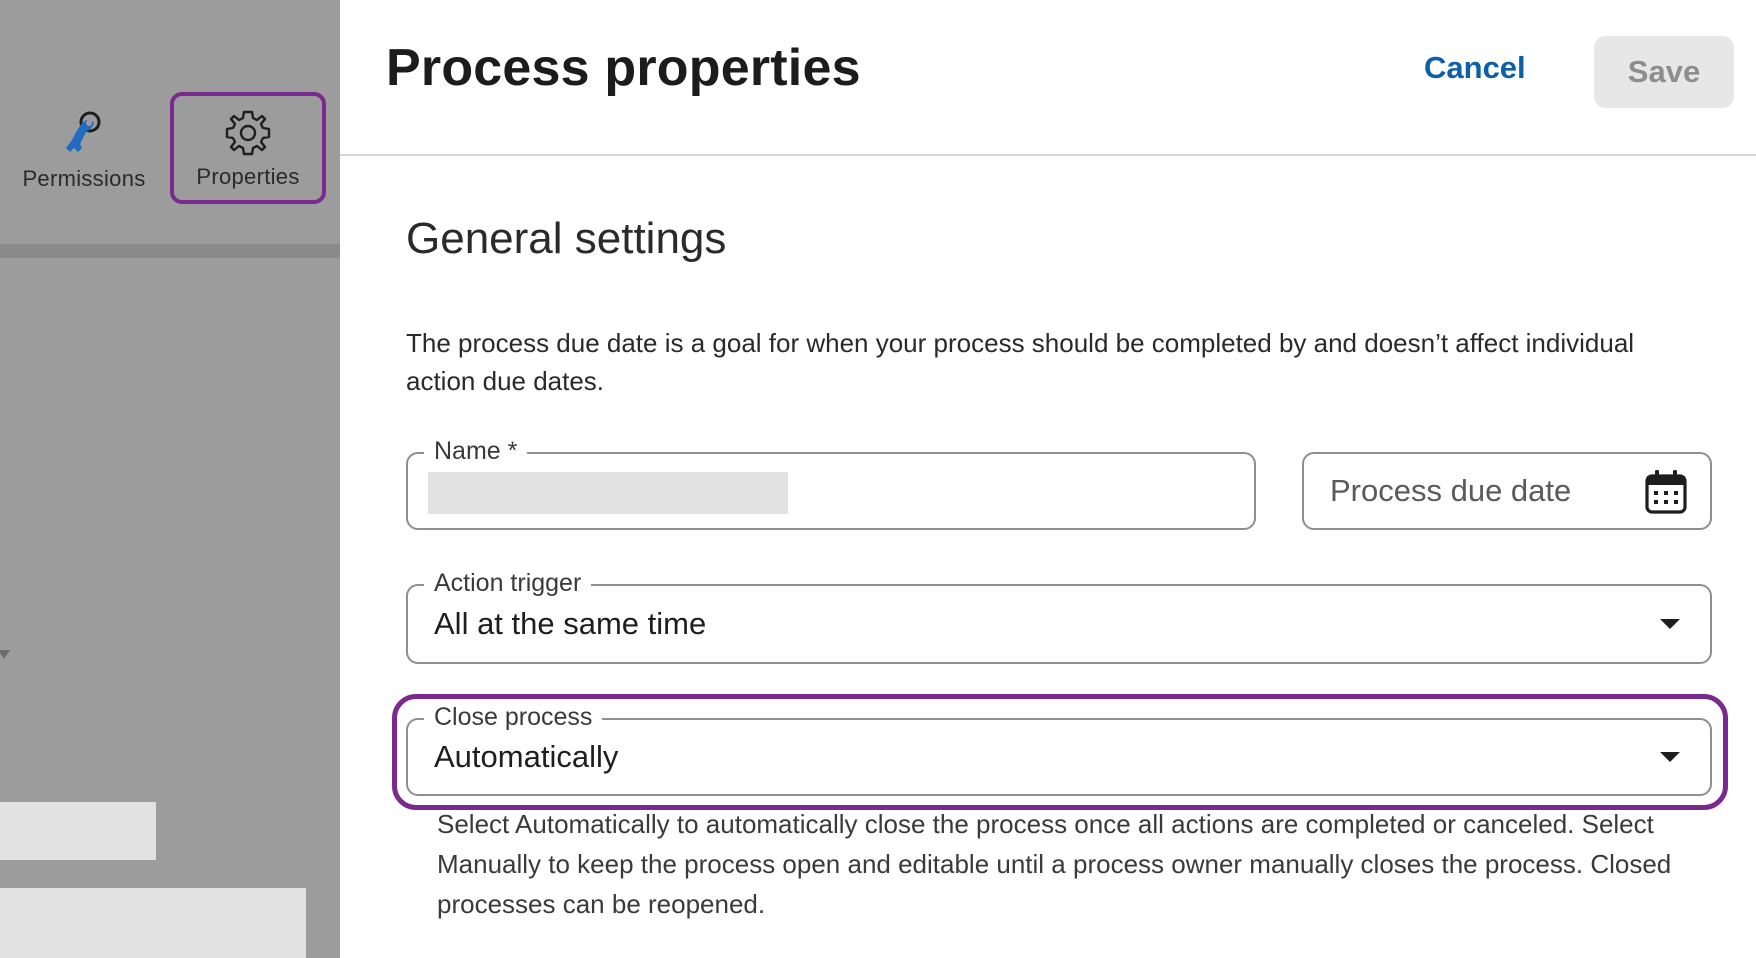  I want to click on gear-icon, so click(248, 133).